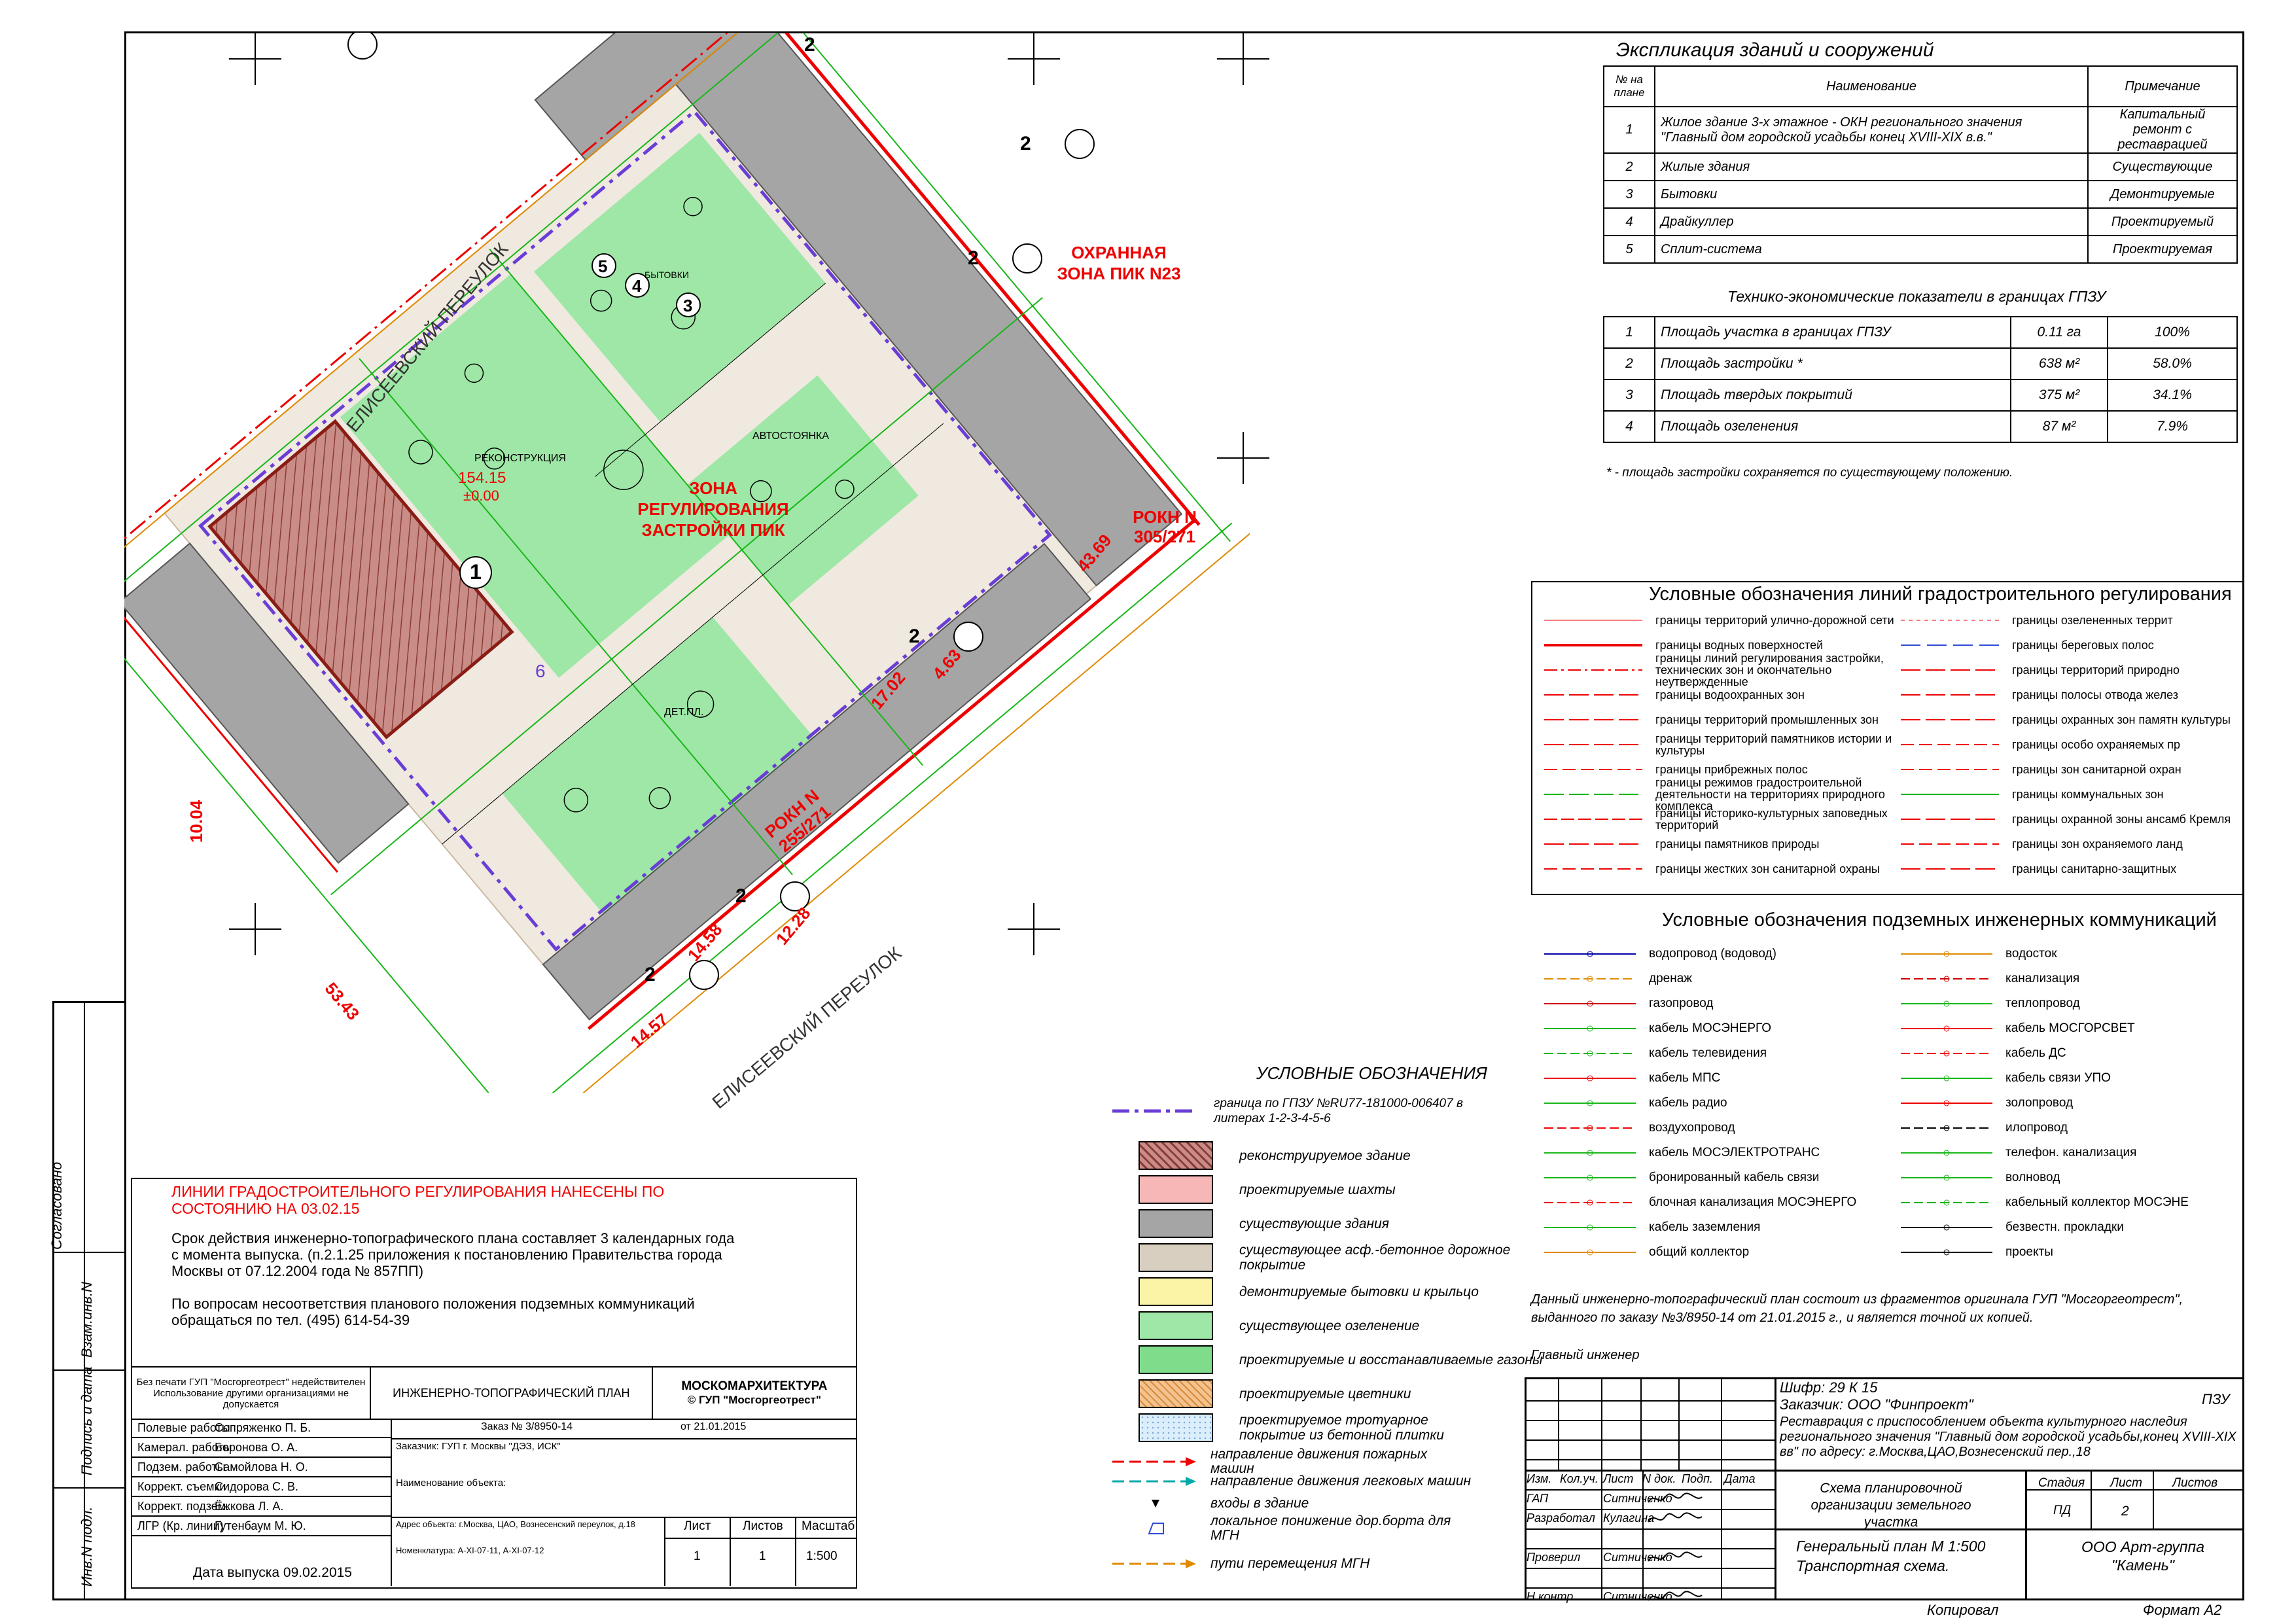 The height and width of the screenshot is (1624, 2296). I want to click on legend-item: проектируемые цветники, so click(1352, 1393).